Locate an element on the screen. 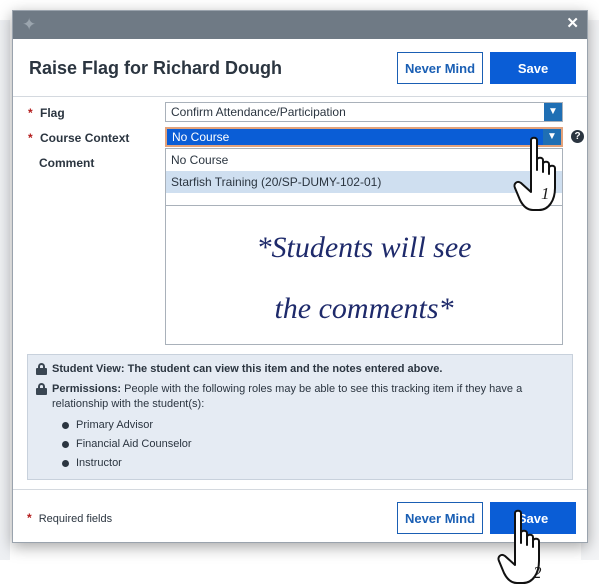 This screenshot has height=588, width=599. course-context-select: No Course ▼ is located at coordinates (364, 137).